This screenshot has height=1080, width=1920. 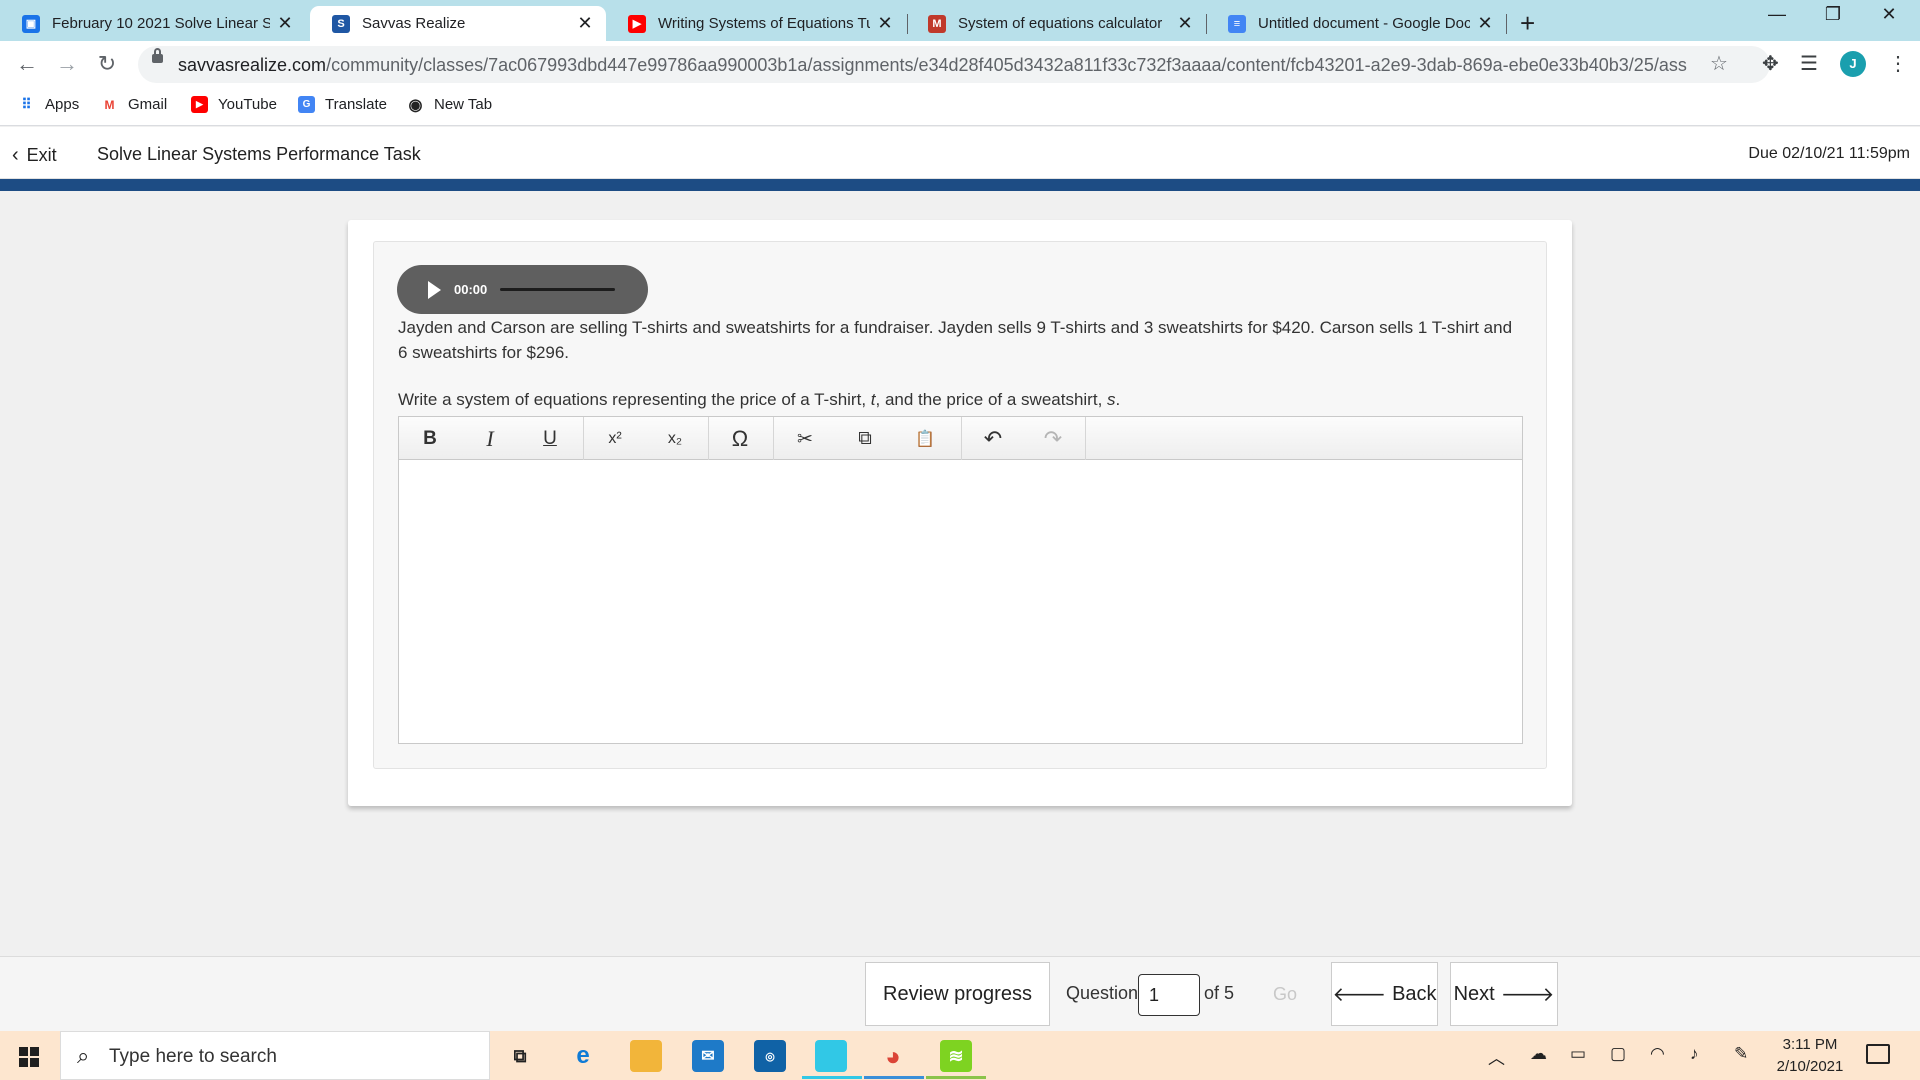 I want to click on question-total: of 5, so click(x=1219, y=993).